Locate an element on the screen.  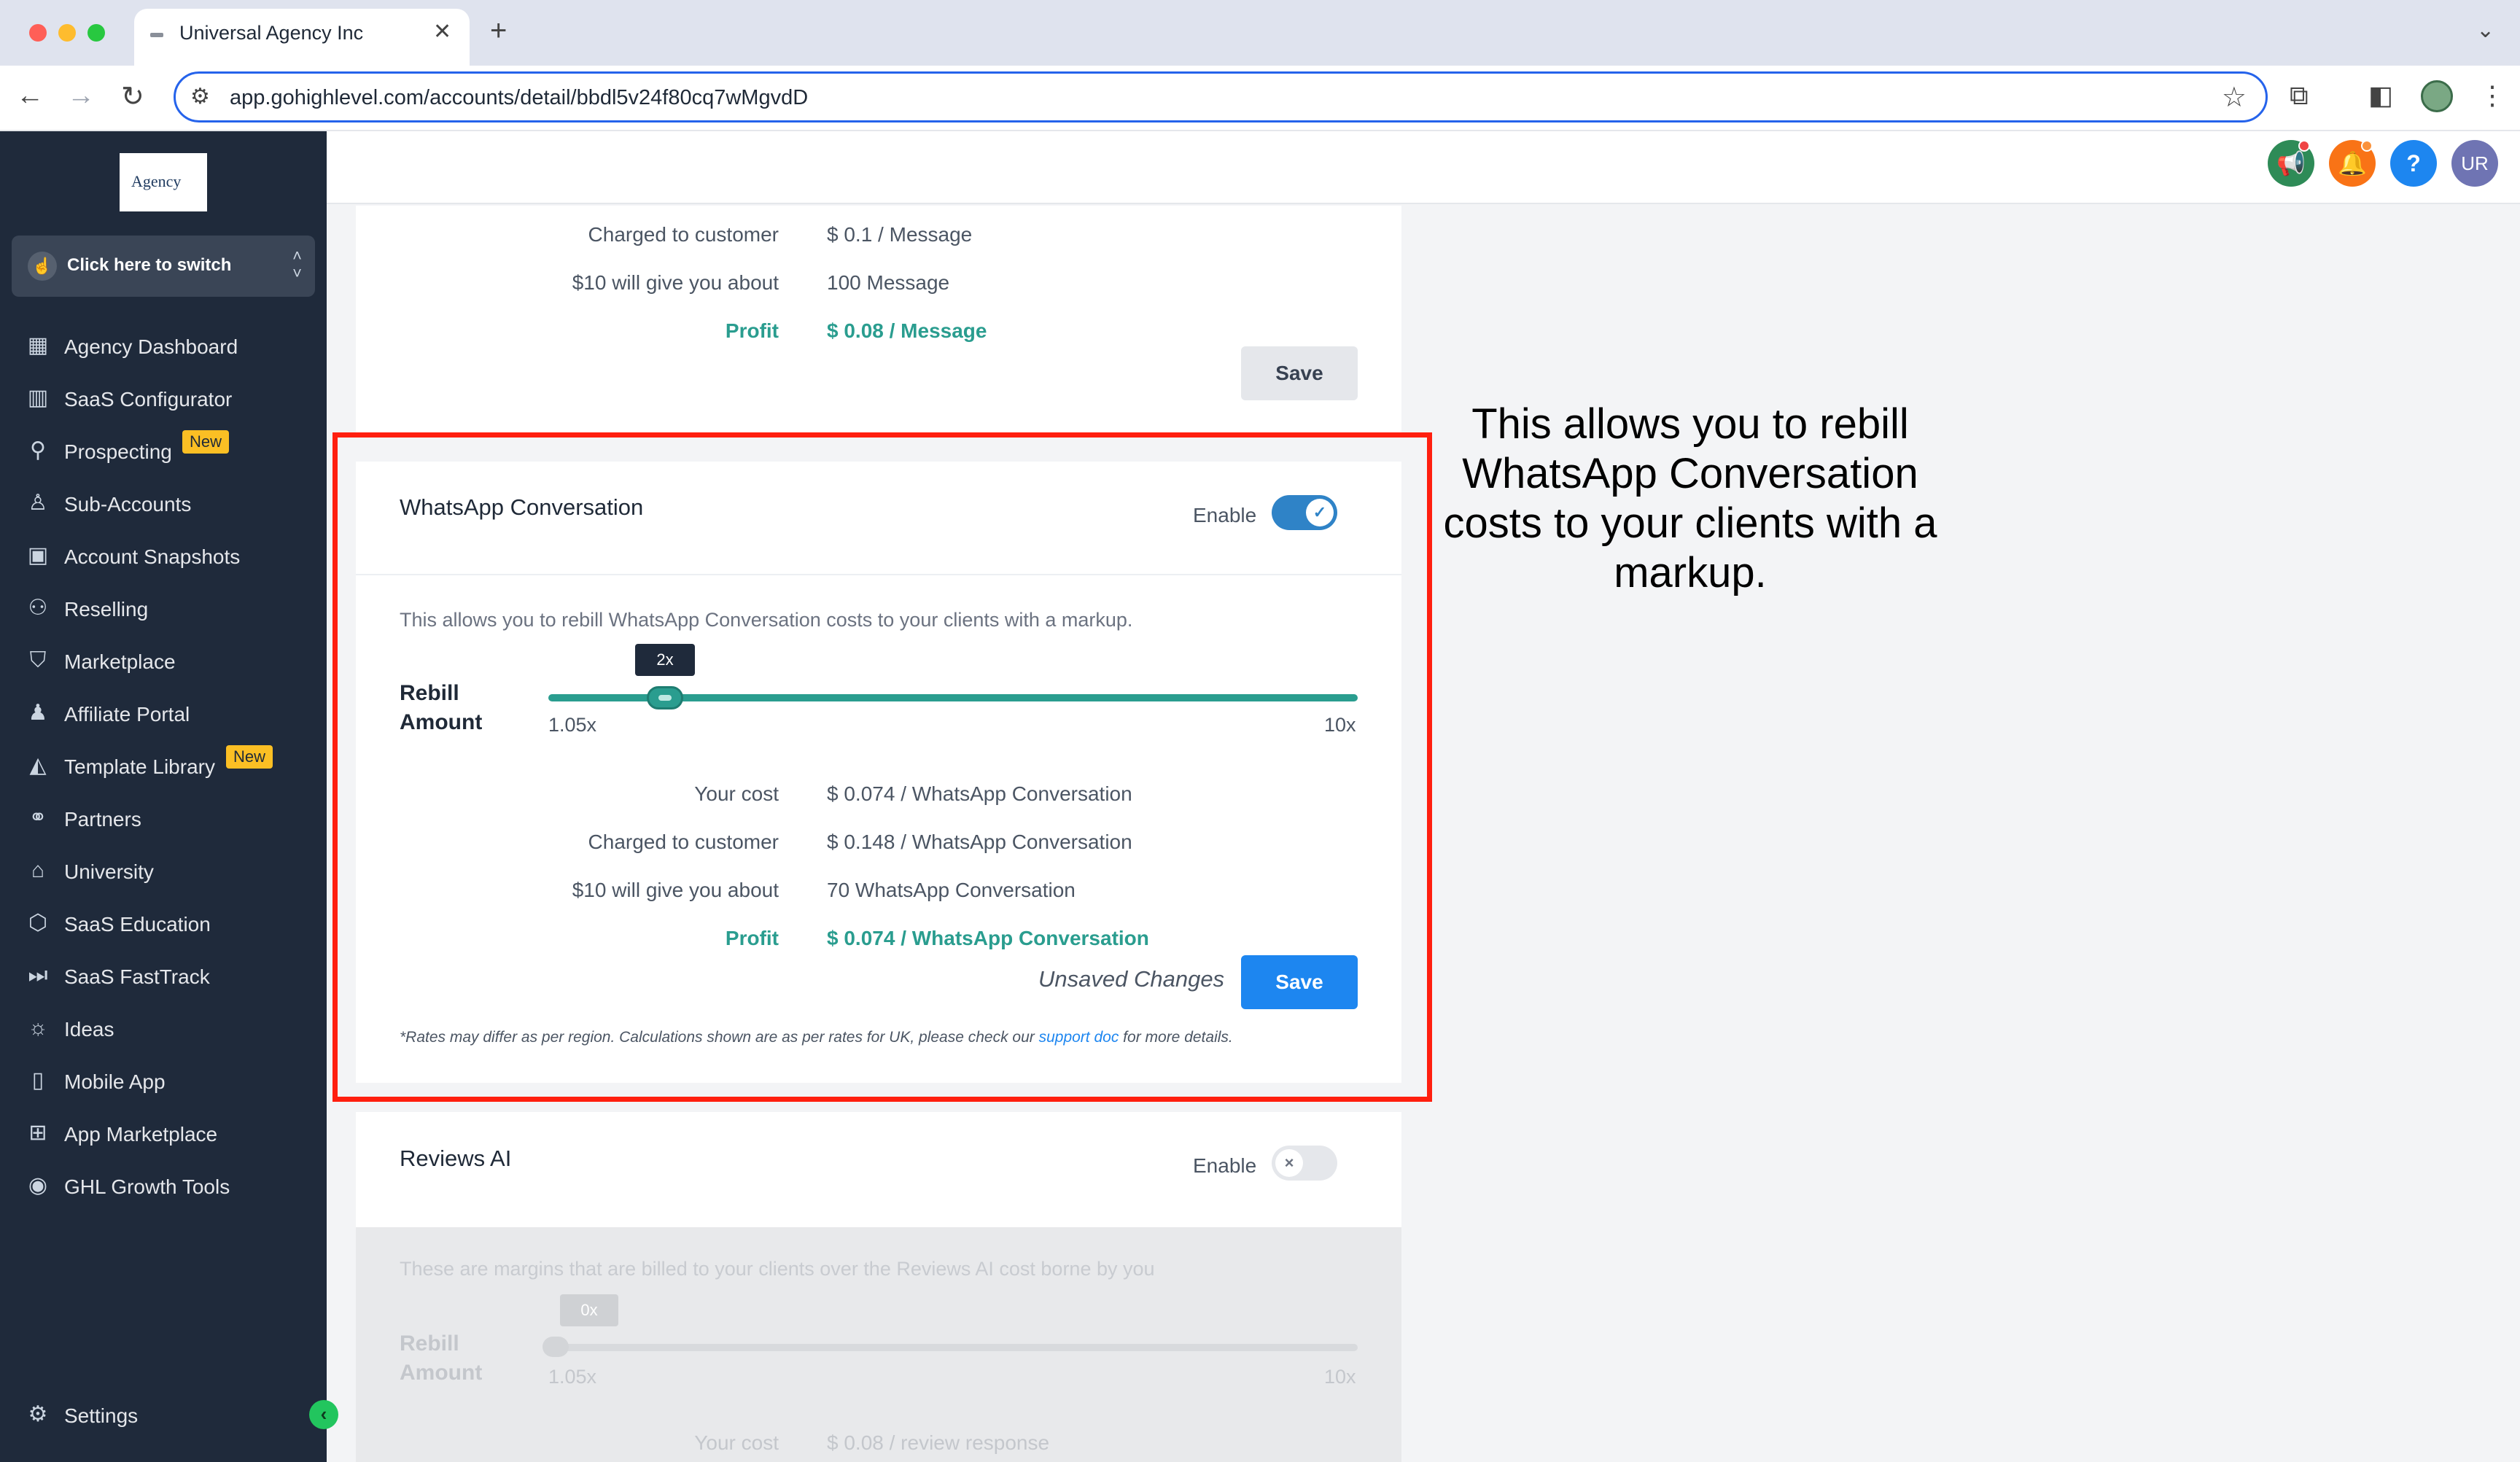
sidebar-item-partners: ⚭ Partners is located at coordinates (163, 818).